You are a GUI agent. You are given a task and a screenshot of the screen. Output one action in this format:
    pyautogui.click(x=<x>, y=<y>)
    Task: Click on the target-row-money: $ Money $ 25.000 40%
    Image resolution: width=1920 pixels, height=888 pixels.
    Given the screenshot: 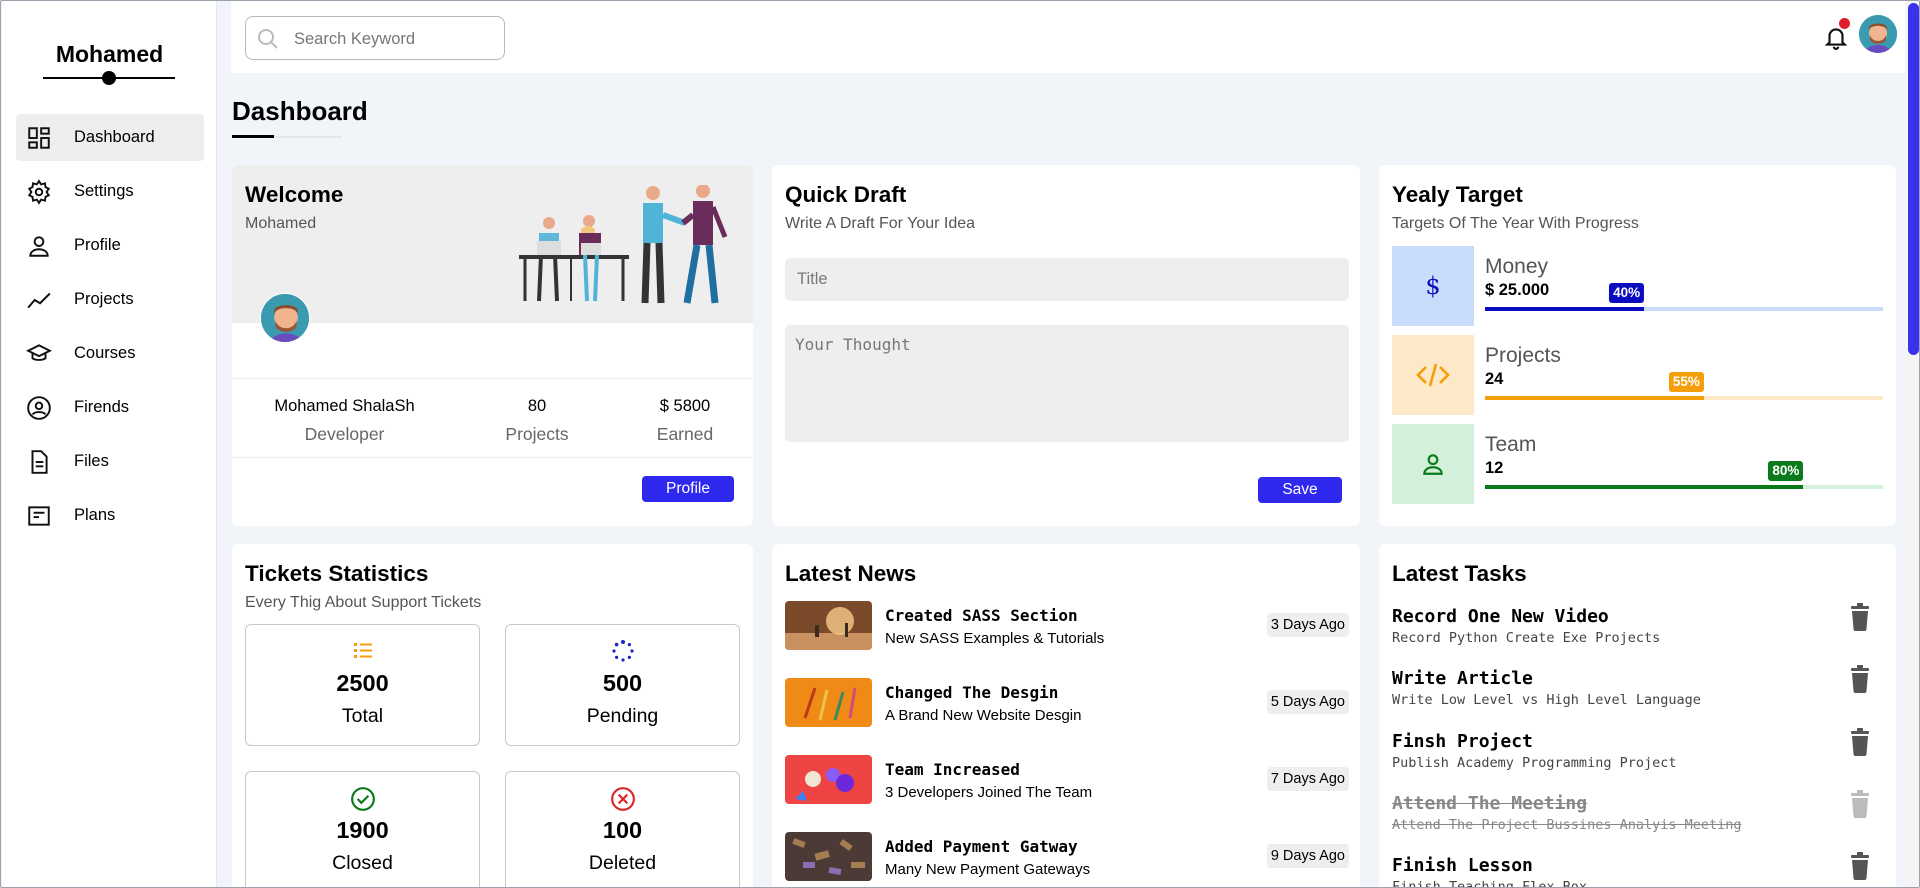 What is the action you would take?
    pyautogui.click(x=1637, y=286)
    